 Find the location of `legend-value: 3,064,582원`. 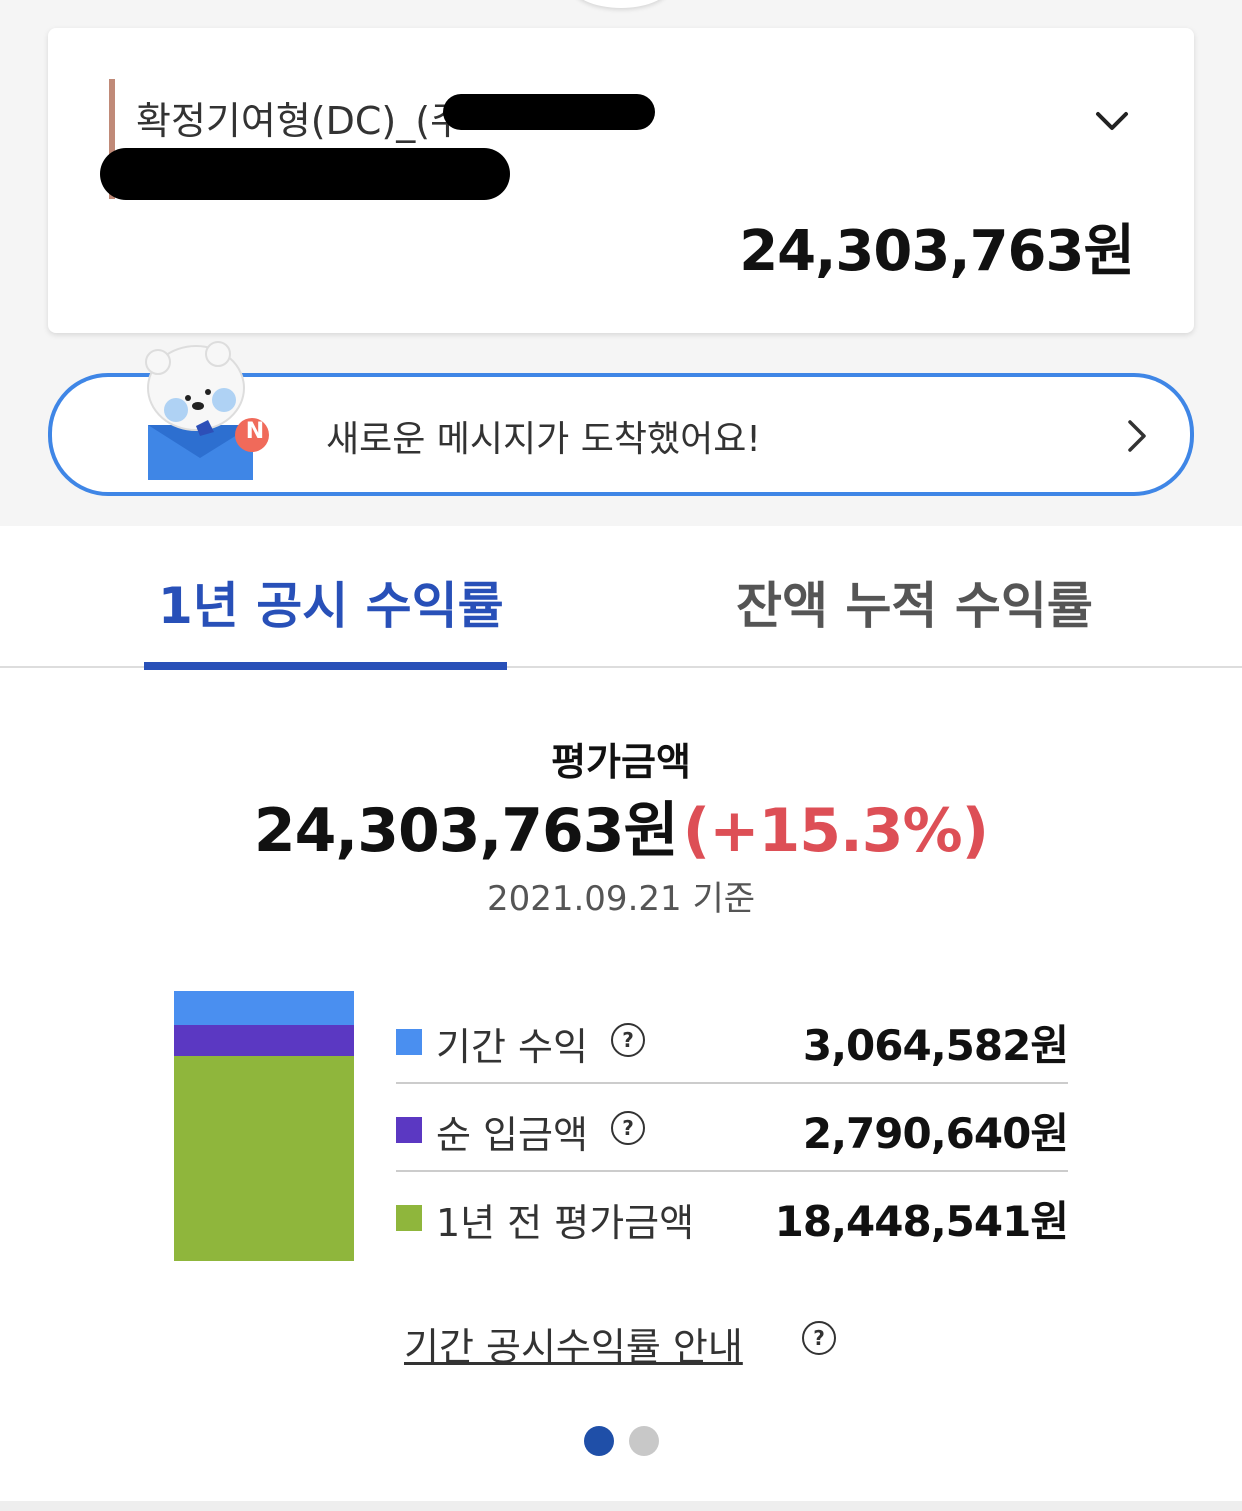

legend-value: 3,064,582원 is located at coordinates (935, 1045).